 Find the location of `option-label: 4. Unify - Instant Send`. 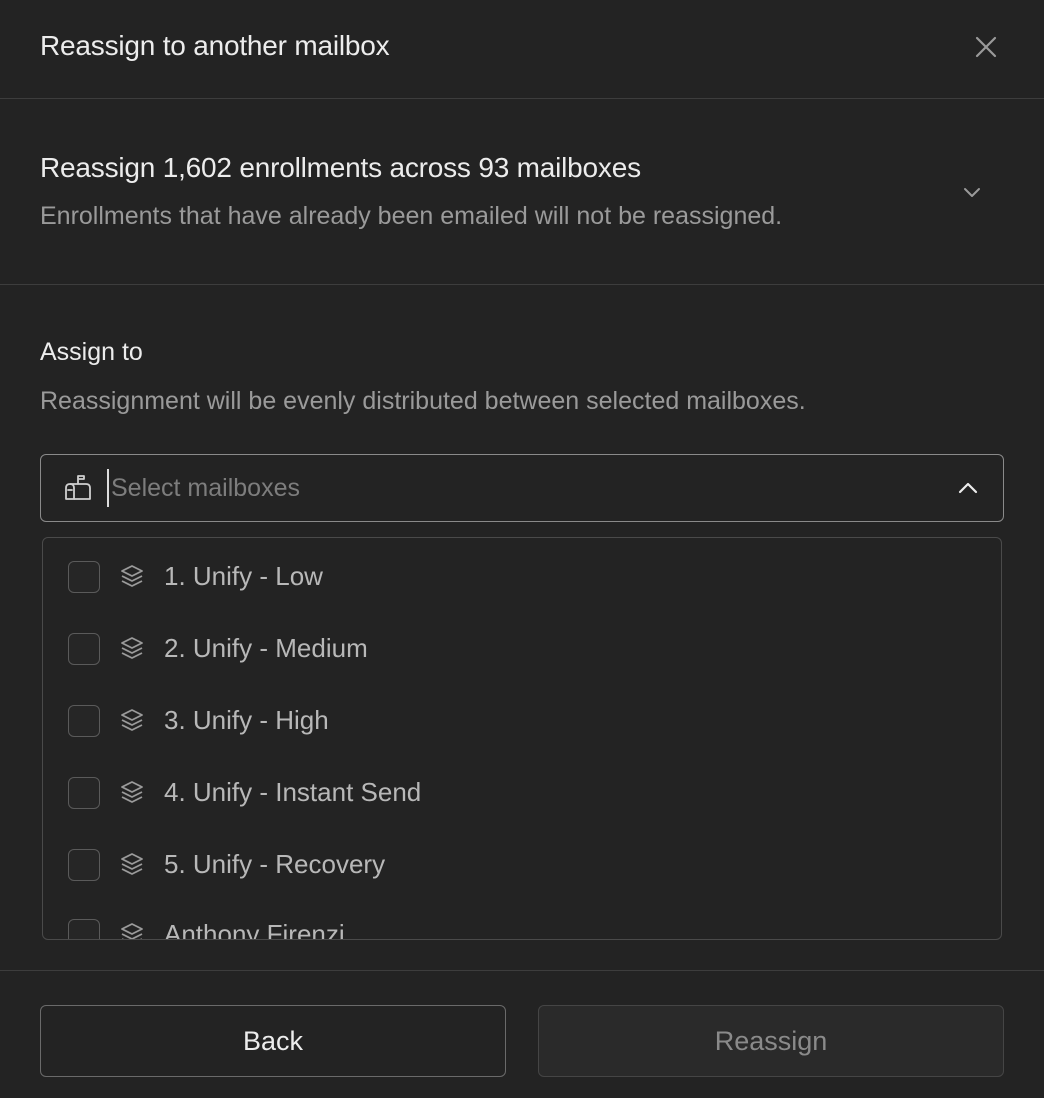

option-label: 4. Unify - Instant Send is located at coordinates (293, 792).